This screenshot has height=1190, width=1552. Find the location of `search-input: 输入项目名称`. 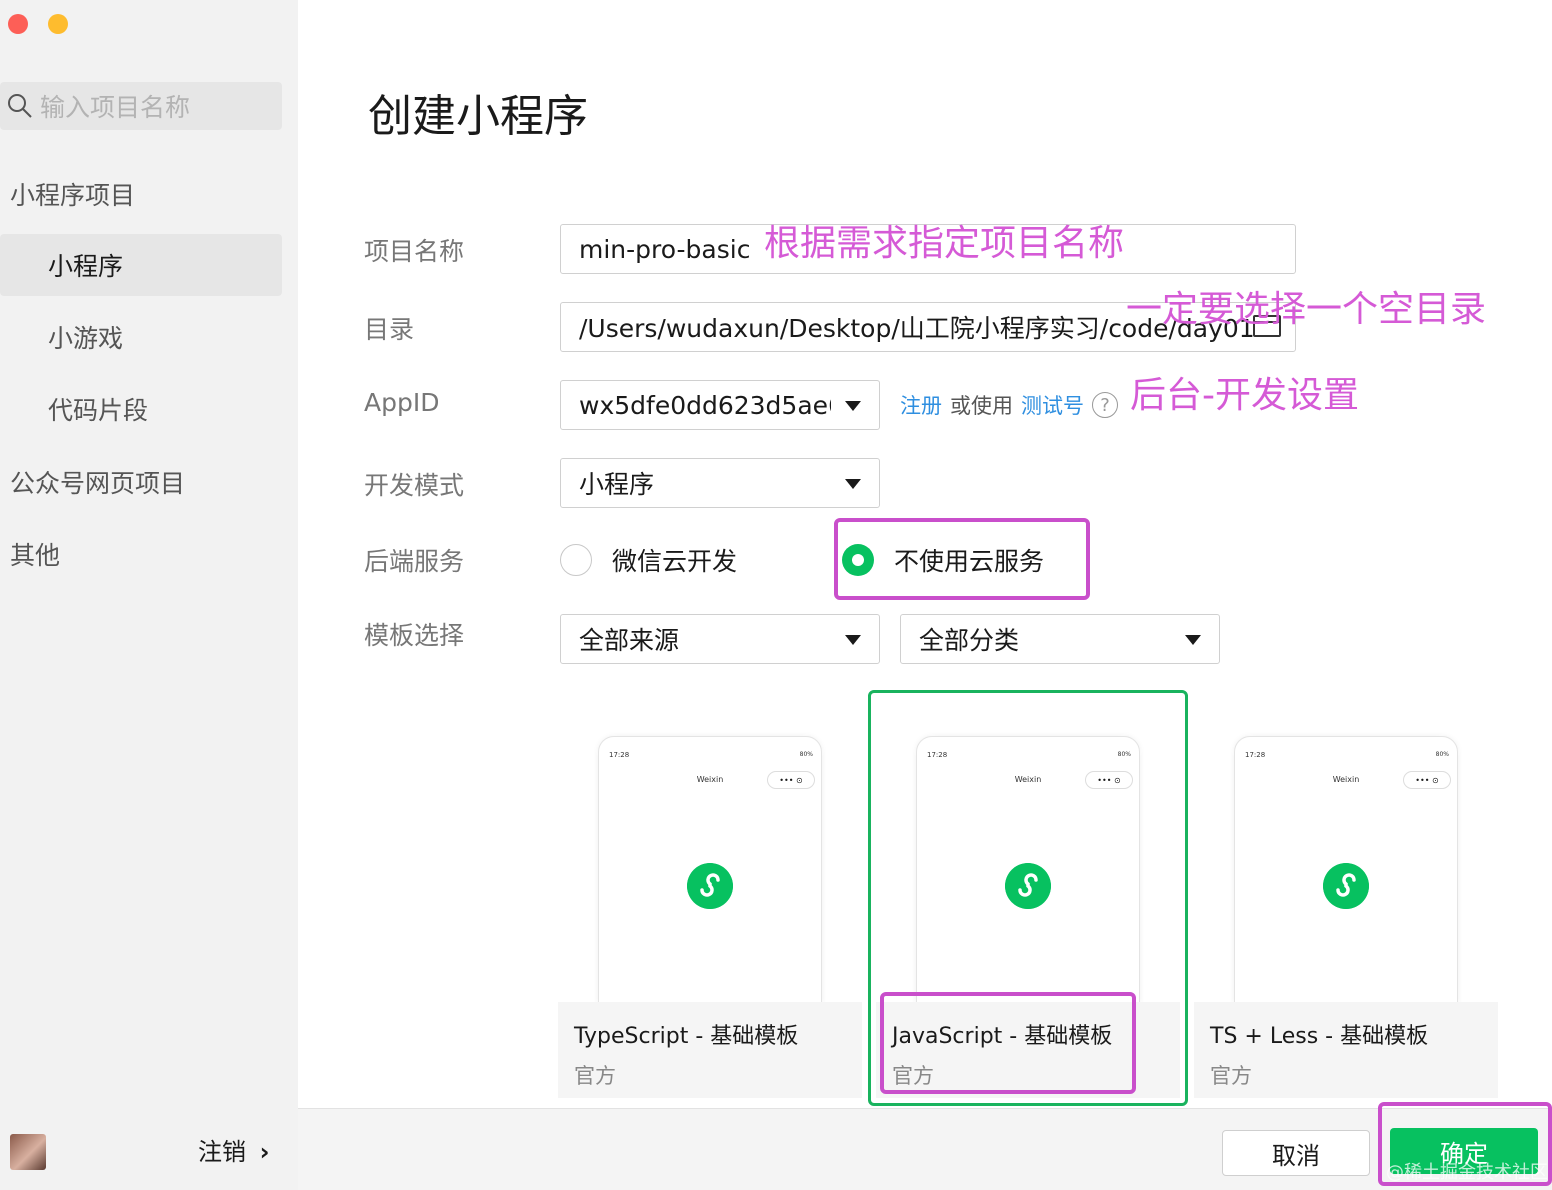

search-input: 输入项目名称 is located at coordinates (141, 106).